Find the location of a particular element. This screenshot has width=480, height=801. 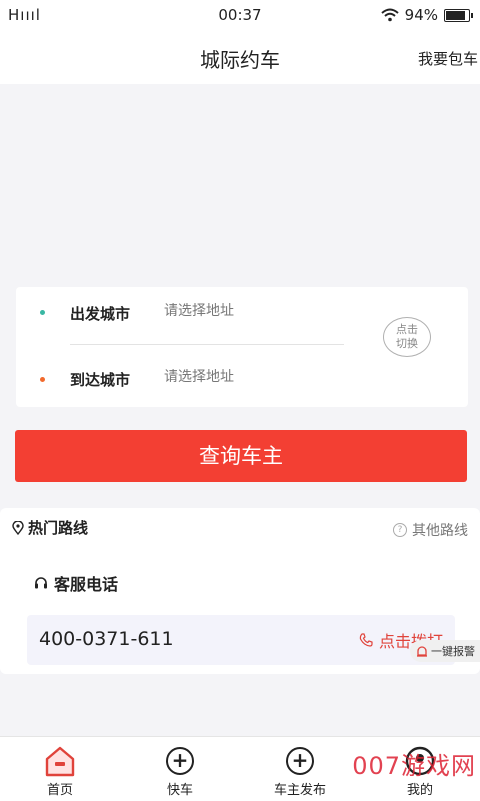

location-pin-icon is located at coordinates (18, 527).